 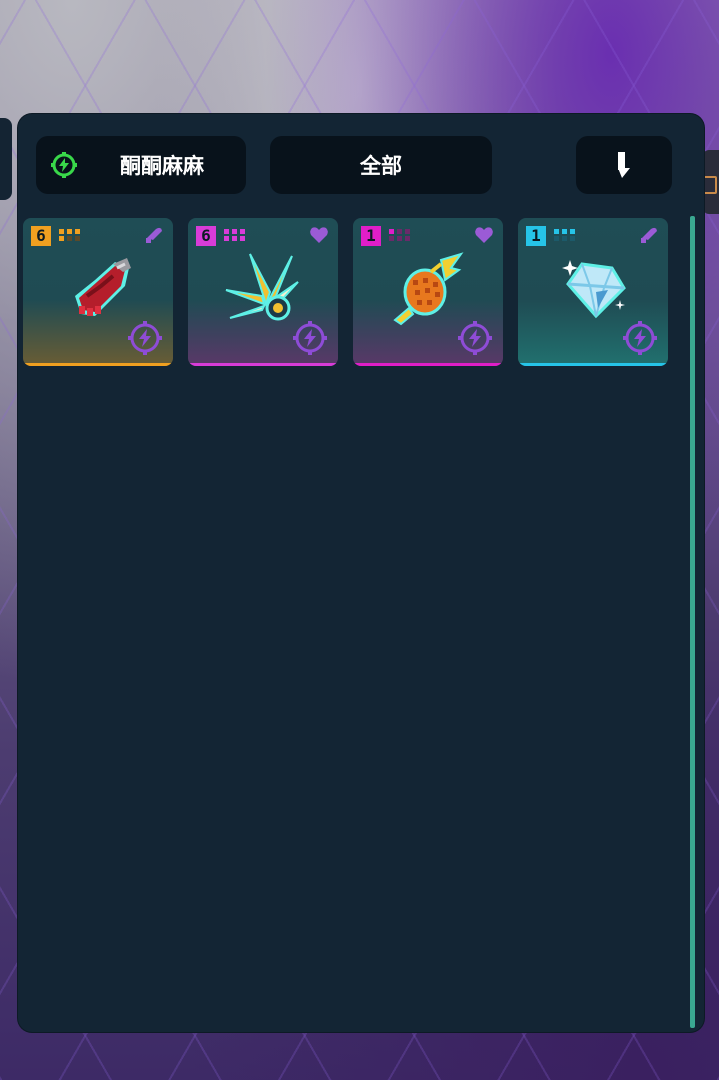 I want to click on item-grid: 6 6 1 1, so click(x=349, y=293).